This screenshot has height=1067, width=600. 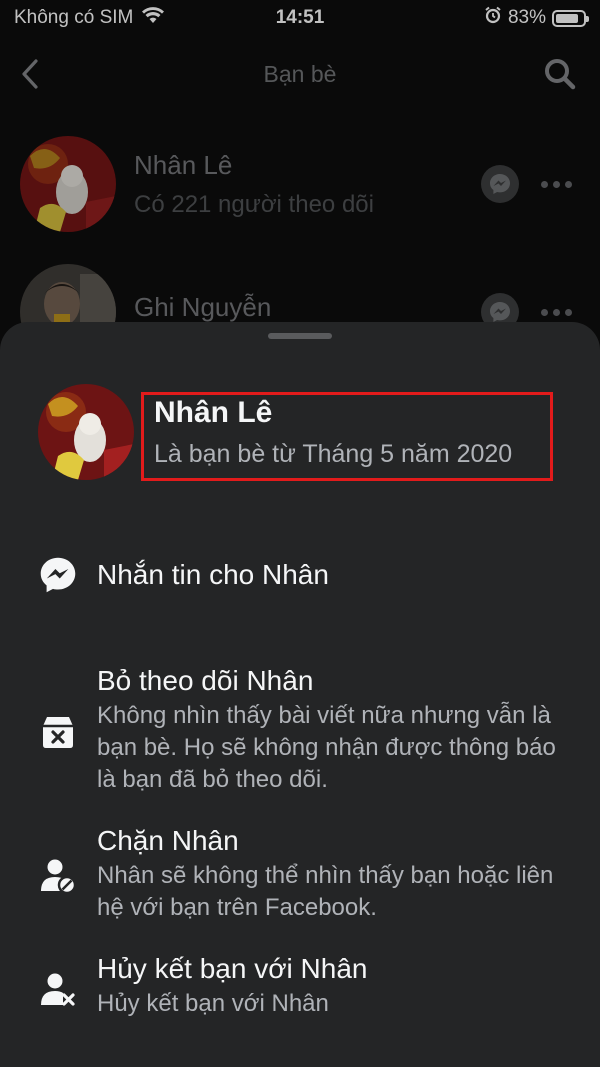 I want to click on action-message: Nhắn tin cho Nhân, so click(x=300, y=577).